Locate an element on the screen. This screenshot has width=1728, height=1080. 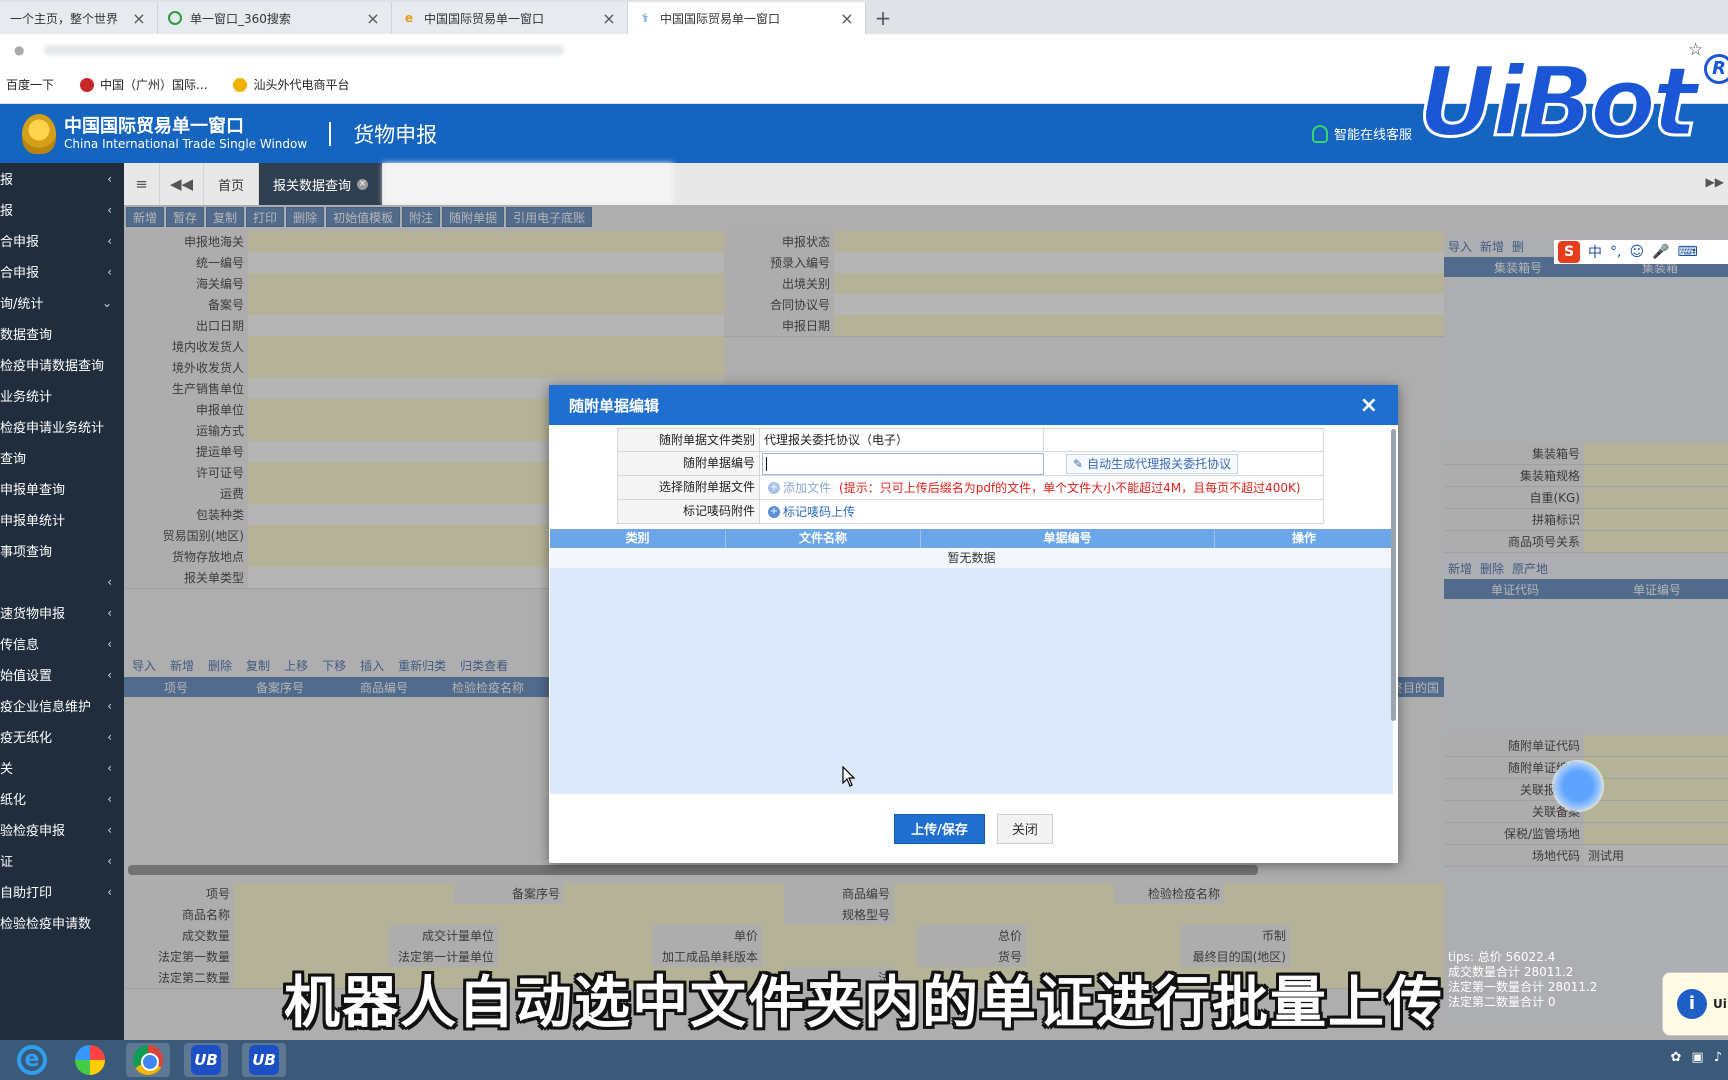
browser-tab-3: e 中国国际贸易单一窗口 × is located at coordinates (510, 18).